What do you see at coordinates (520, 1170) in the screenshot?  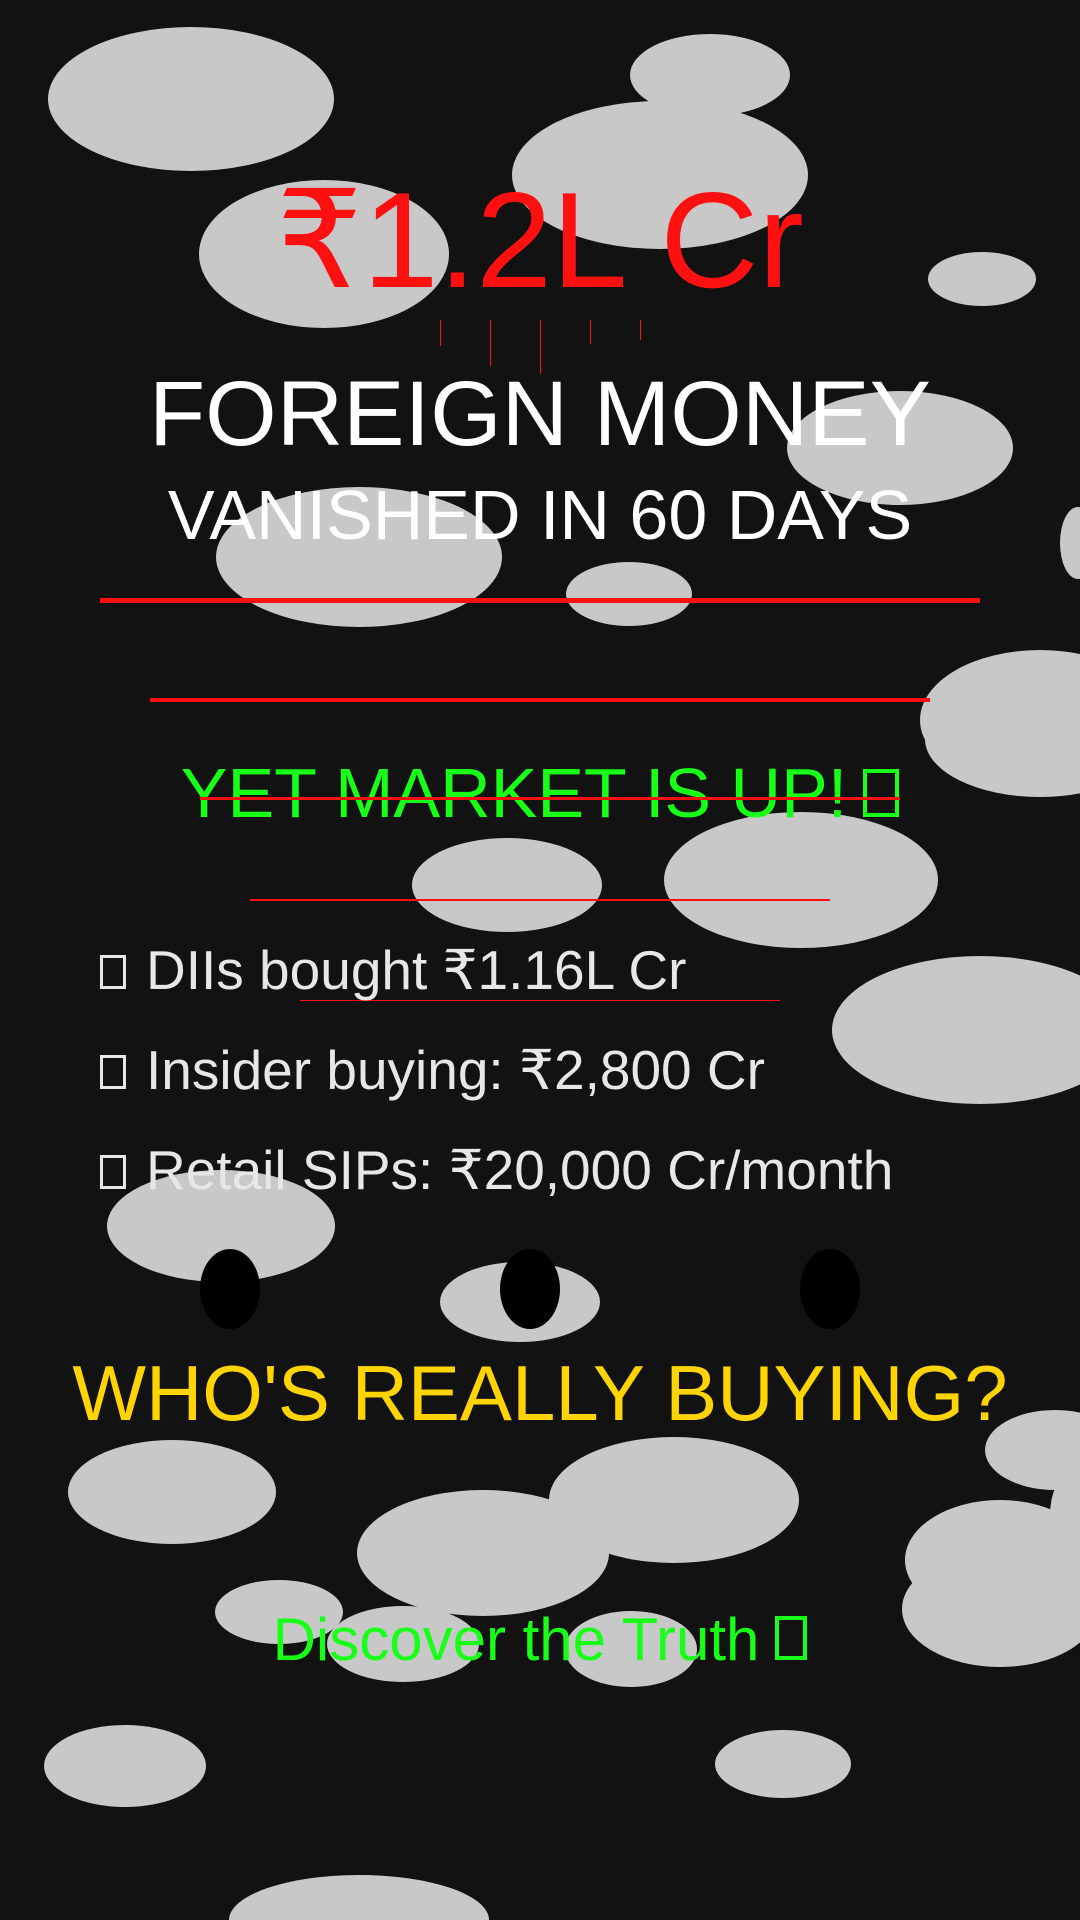 I see `stat-text: Retail SIPs: ₹20,000 Cr/month` at bounding box center [520, 1170].